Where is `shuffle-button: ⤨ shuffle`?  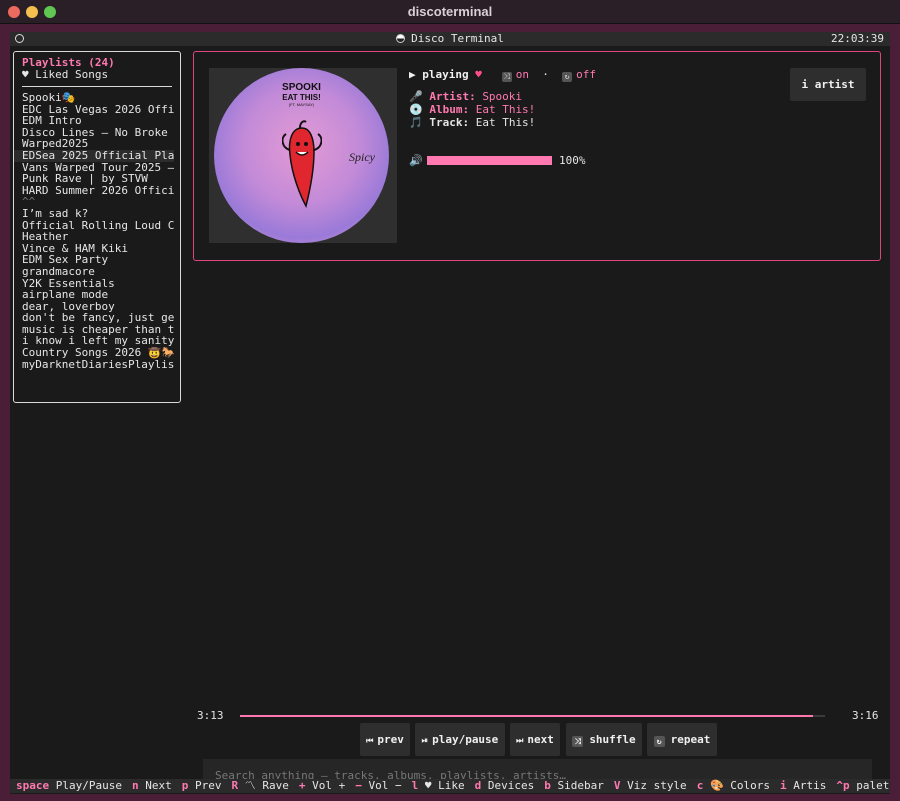
shuffle-button: ⤨ shuffle is located at coordinates (604, 739).